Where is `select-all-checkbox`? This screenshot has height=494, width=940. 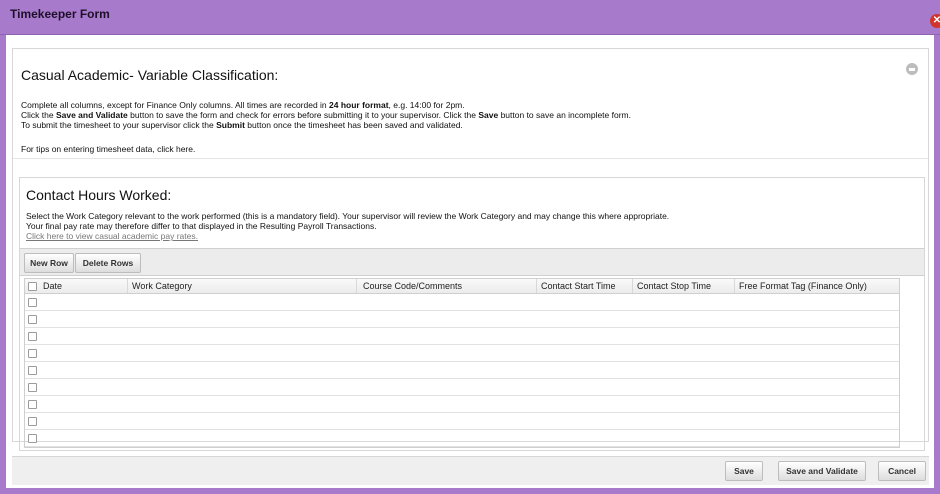
select-all-checkbox is located at coordinates (32, 286).